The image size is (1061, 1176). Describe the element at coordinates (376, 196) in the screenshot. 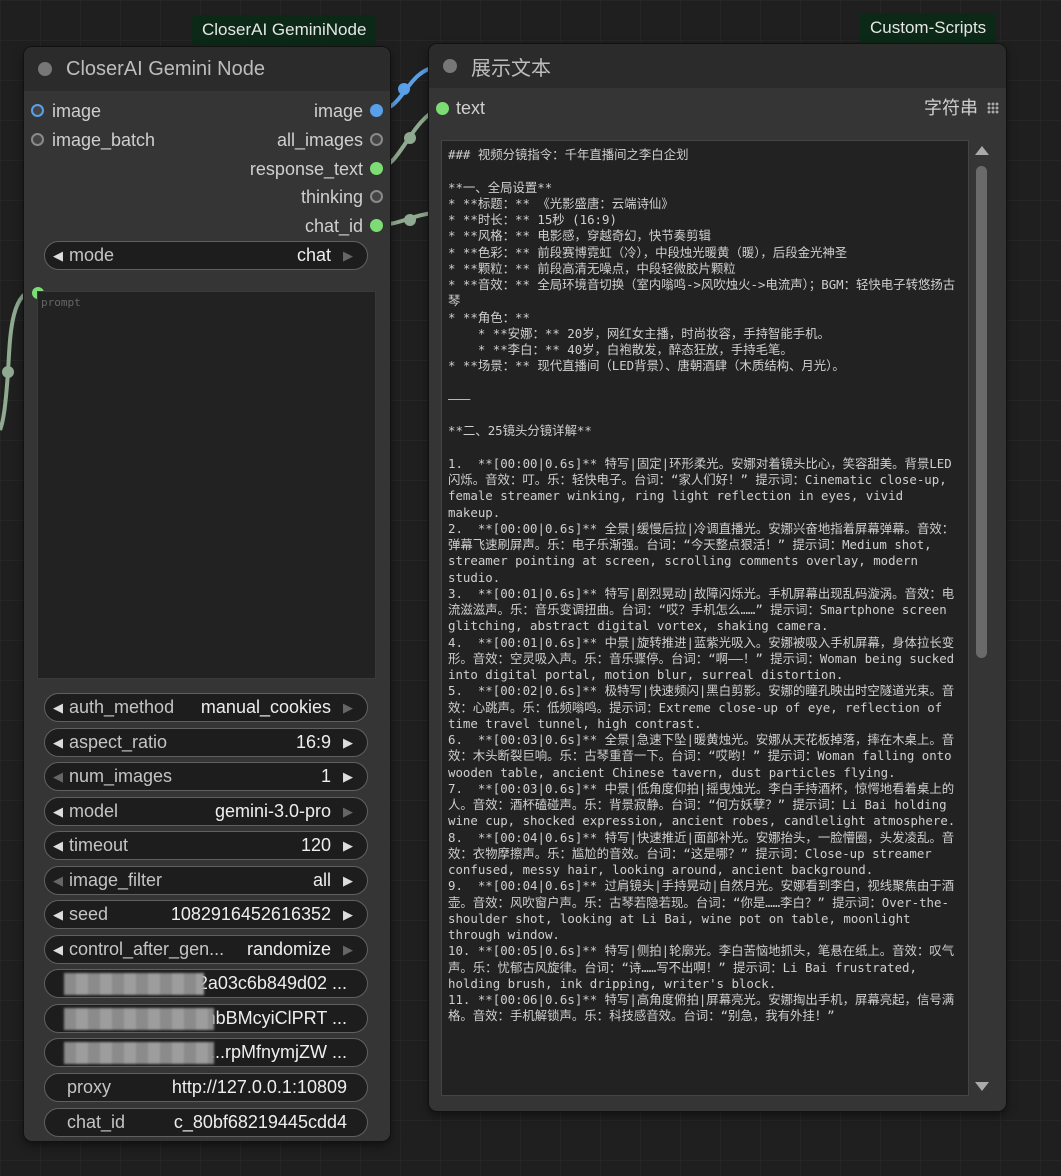

I see `output-thinking-socket` at that location.